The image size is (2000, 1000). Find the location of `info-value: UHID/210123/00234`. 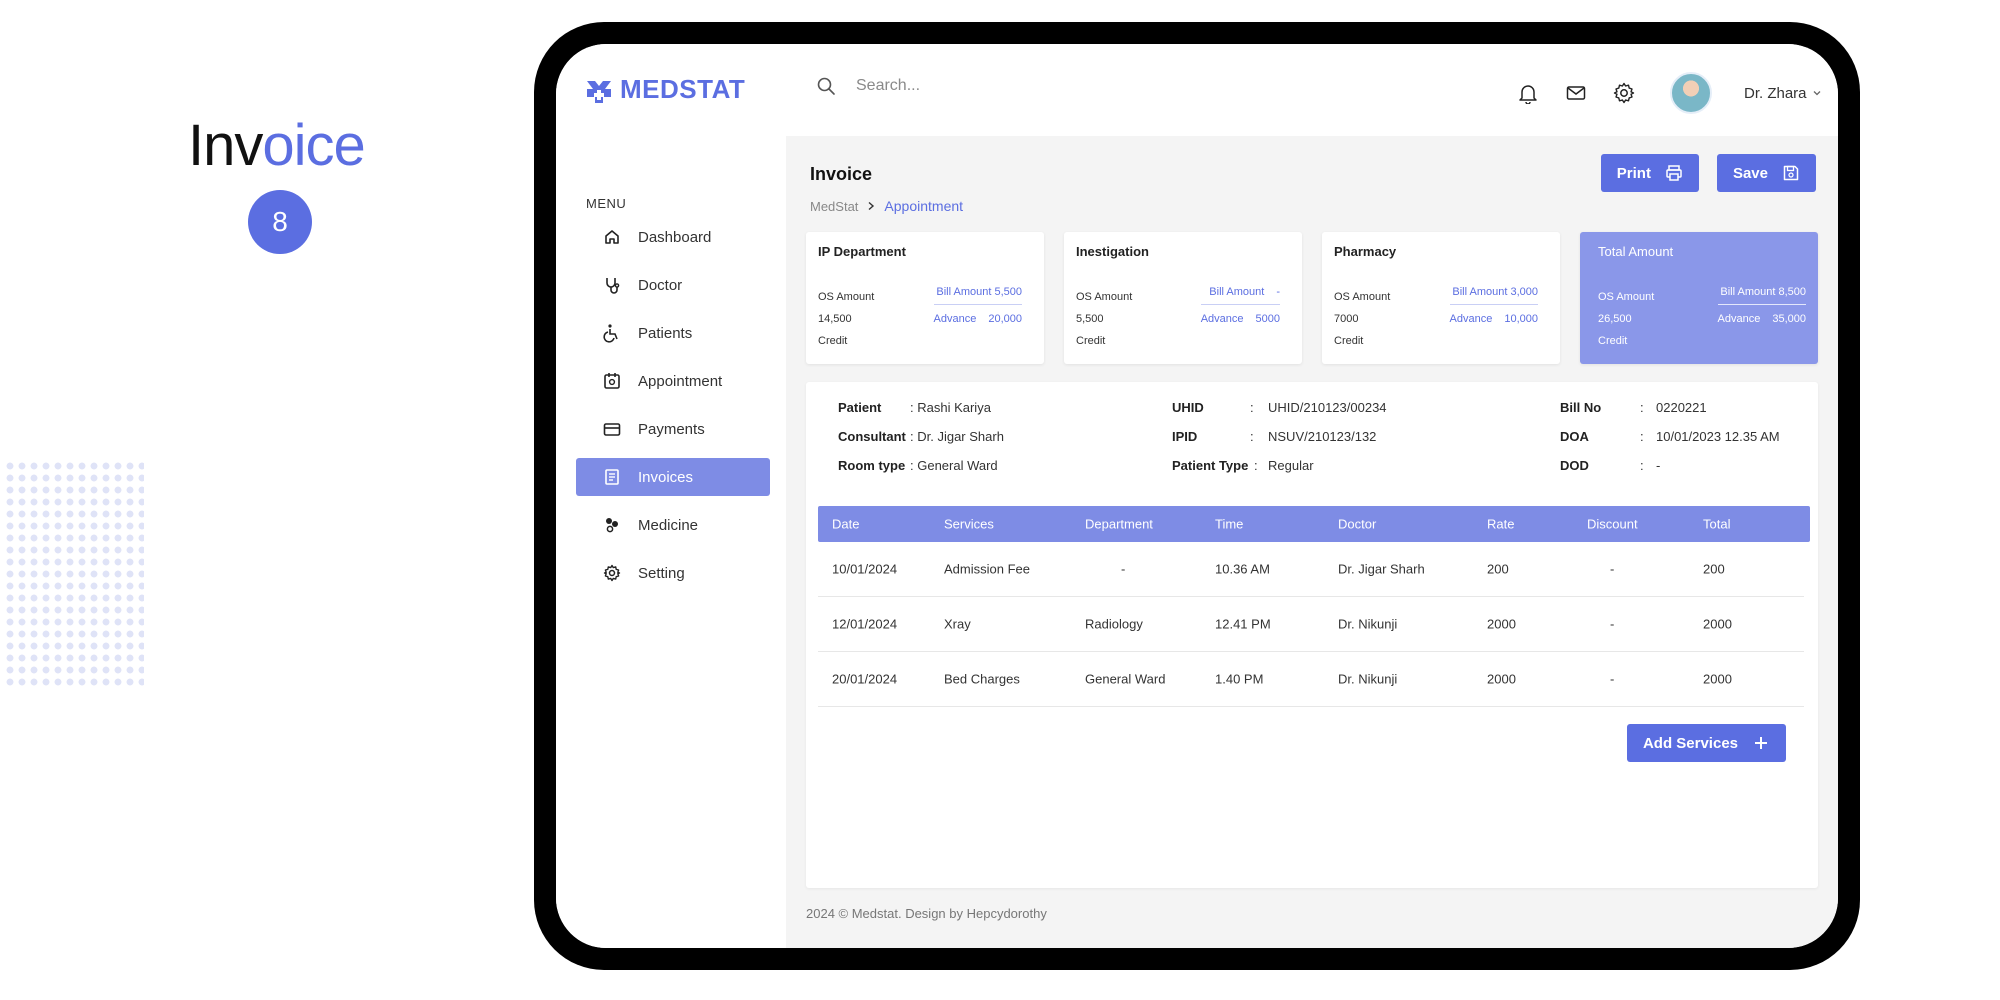

info-value: UHID/210123/00234 is located at coordinates (1327, 407).